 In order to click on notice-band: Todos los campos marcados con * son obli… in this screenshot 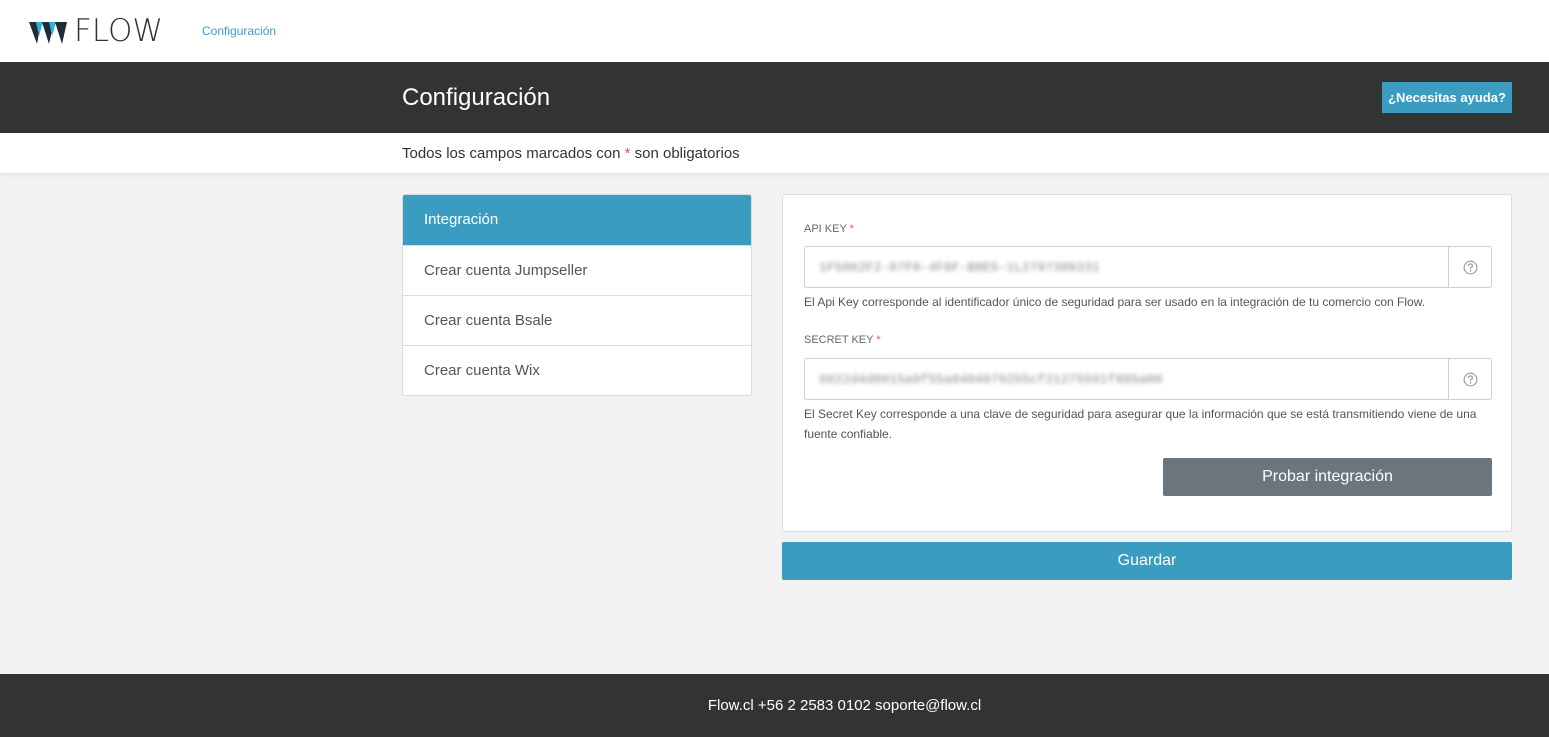, I will do `click(774, 153)`.